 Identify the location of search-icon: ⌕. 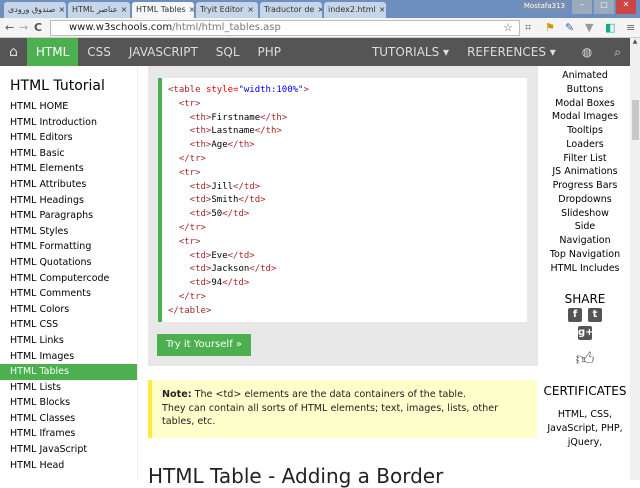
(617, 52).